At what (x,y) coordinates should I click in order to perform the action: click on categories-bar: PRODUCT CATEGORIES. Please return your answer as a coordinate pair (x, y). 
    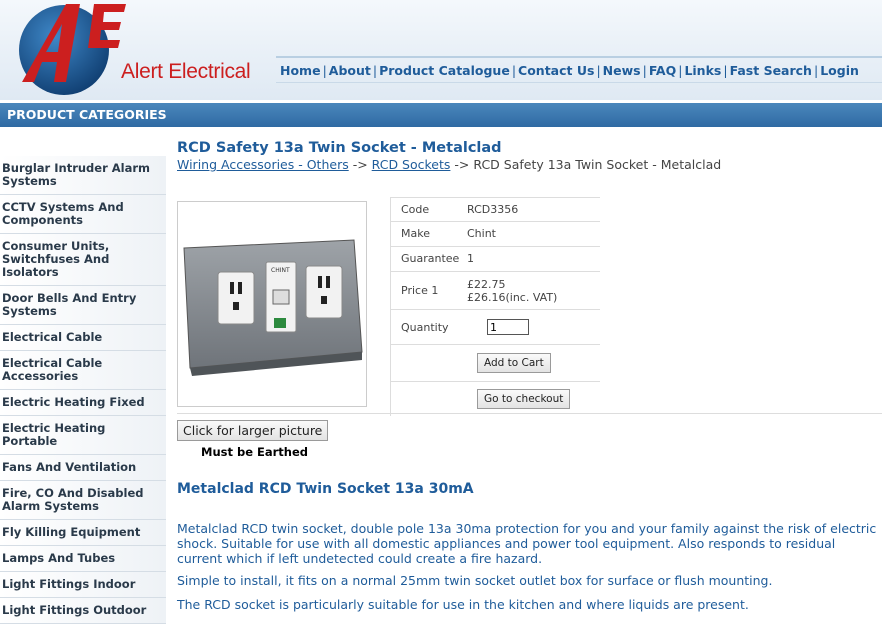
    Looking at the image, I should click on (441, 115).